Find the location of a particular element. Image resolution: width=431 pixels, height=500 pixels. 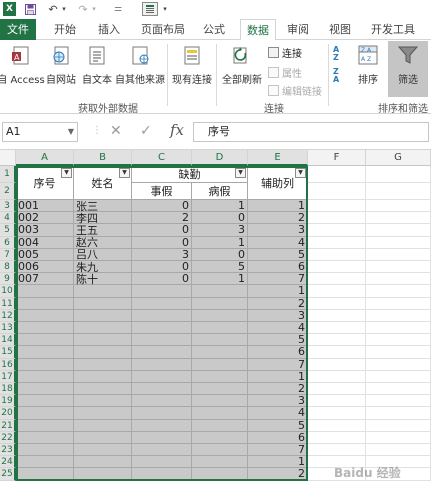

from-text-button: 自文本 is located at coordinates (97, 65).